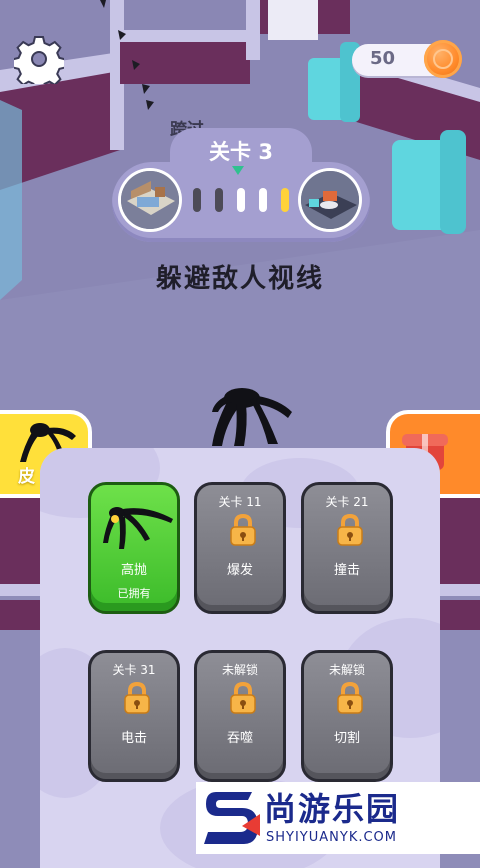 The image size is (480, 868). I want to click on coin-icon, so click(443, 59).